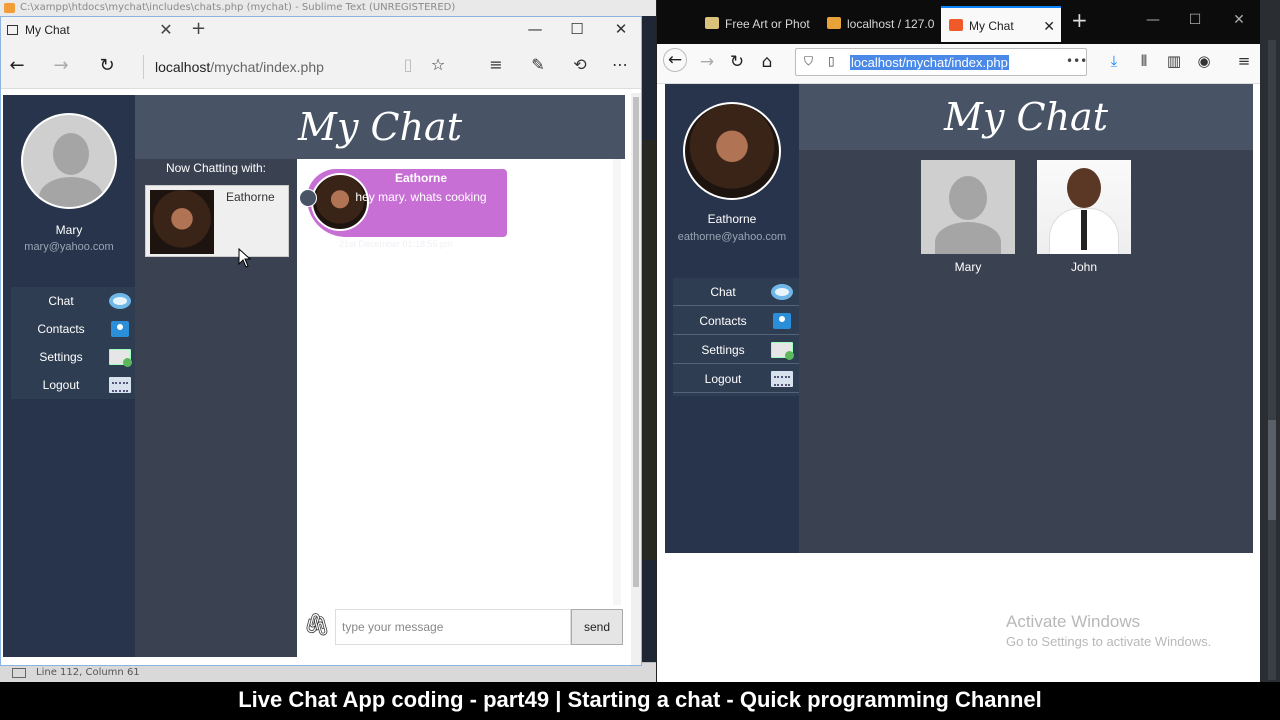  I want to click on refresh-icon: ↻, so click(107, 65).